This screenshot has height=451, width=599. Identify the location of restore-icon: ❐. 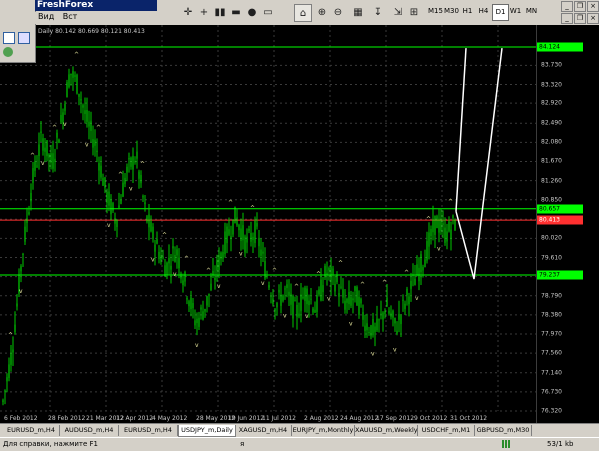
(580, 6).